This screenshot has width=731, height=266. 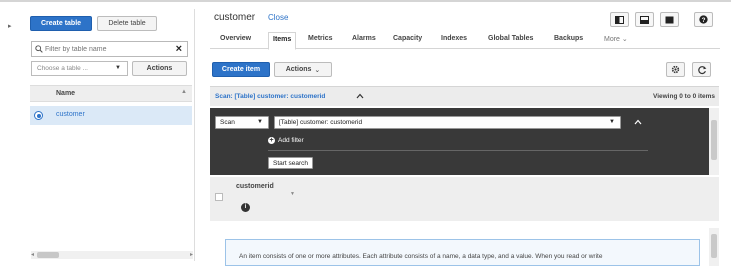 What do you see at coordinates (568, 38) in the screenshot?
I see `tab-backups: Backups` at bounding box center [568, 38].